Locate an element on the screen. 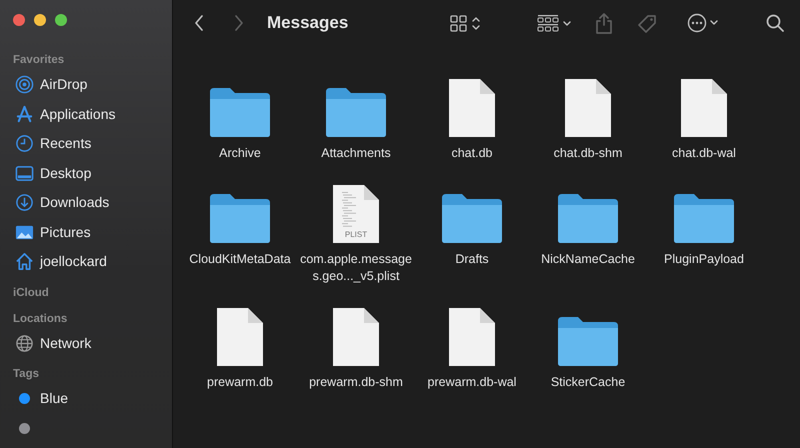 This screenshot has width=800, height=448. file-item: Attachments is located at coordinates (356, 113).